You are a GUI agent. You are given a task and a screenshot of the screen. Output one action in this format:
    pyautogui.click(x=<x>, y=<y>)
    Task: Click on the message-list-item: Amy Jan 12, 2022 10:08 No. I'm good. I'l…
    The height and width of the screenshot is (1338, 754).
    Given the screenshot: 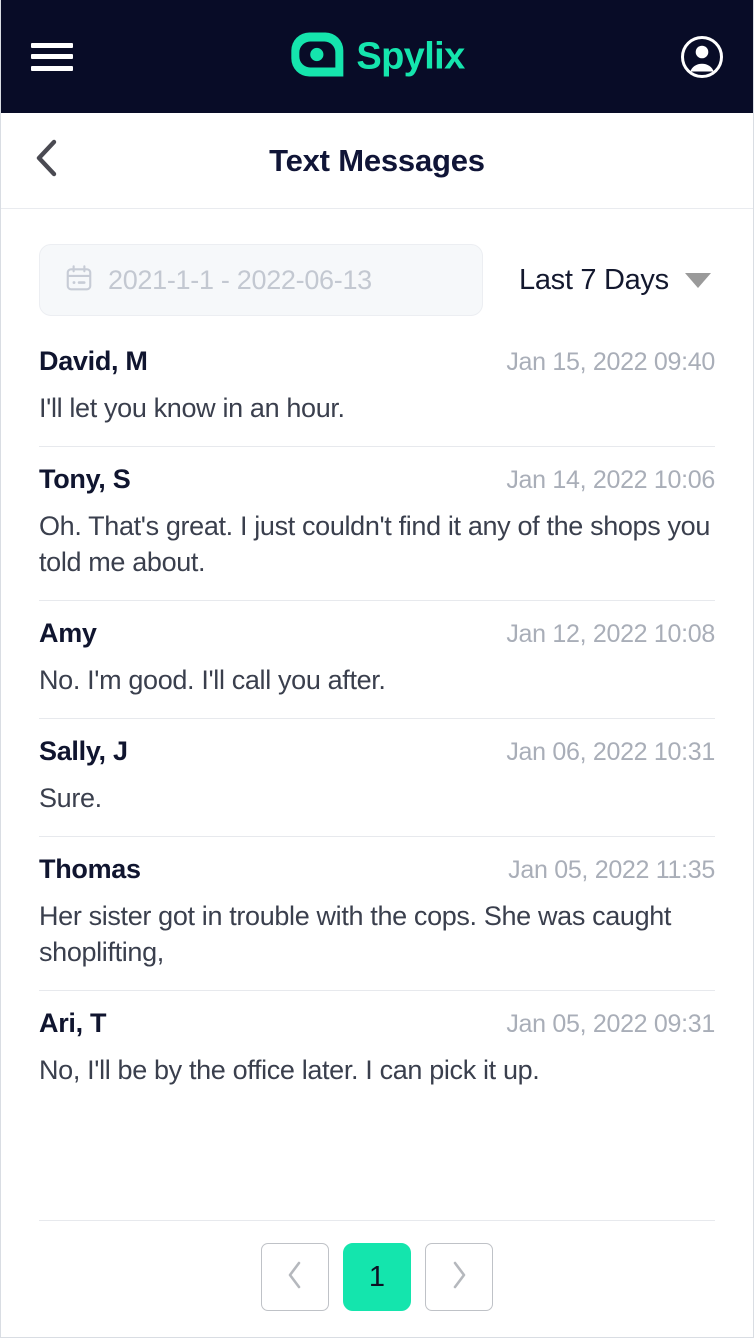 What is the action you would take?
    pyautogui.click(x=377, y=659)
    